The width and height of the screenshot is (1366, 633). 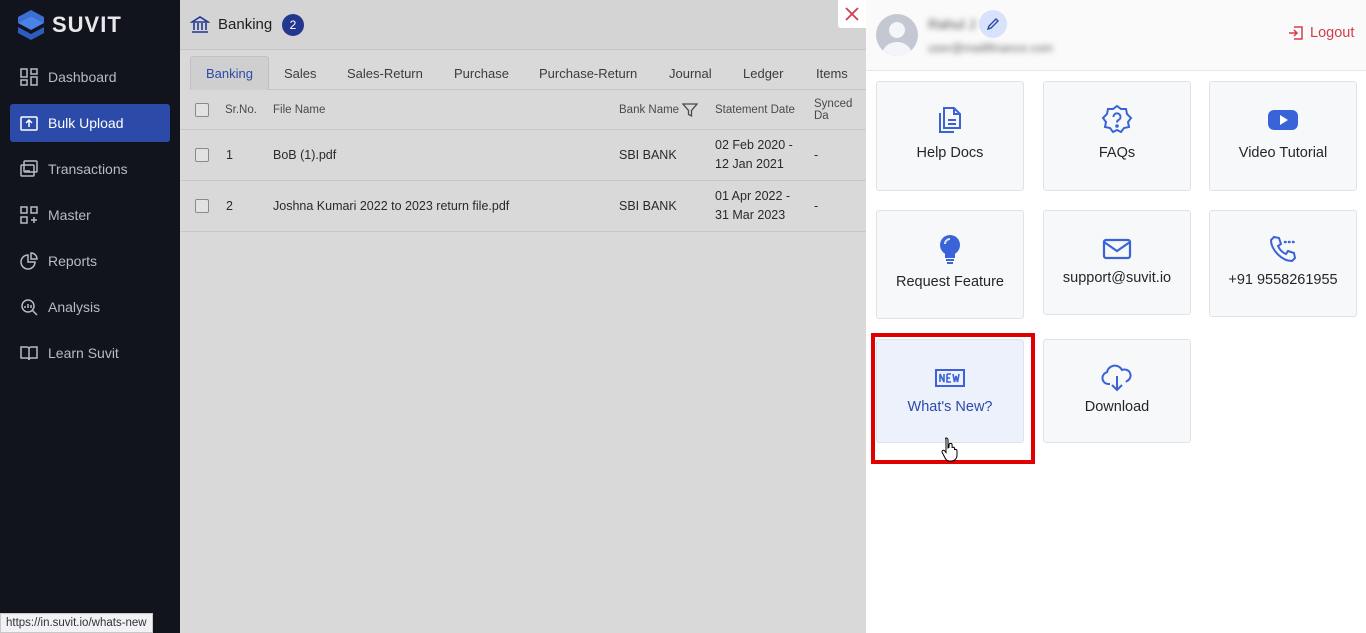 I want to click on sidebar-item-dashboard: Dashboard, so click(x=90, y=77).